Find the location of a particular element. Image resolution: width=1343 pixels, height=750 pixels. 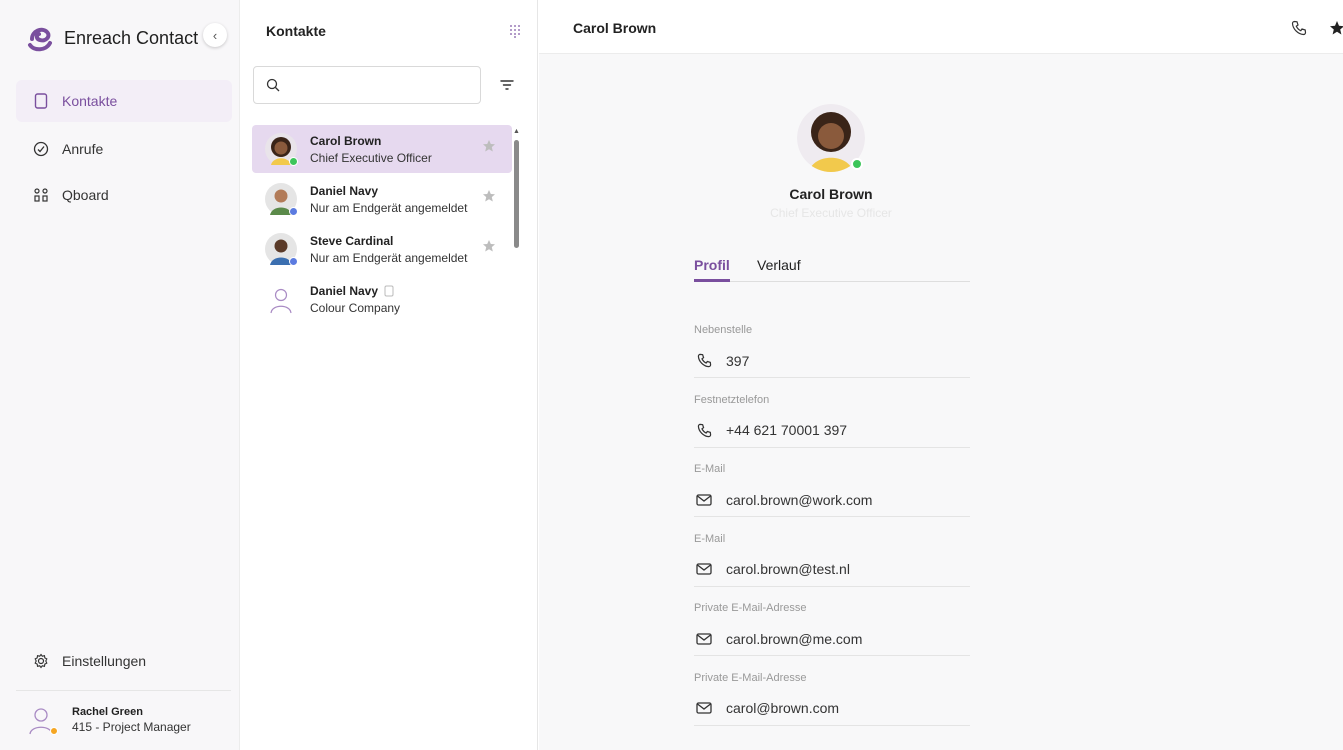

gear-icon is located at coordinates (41, 661).